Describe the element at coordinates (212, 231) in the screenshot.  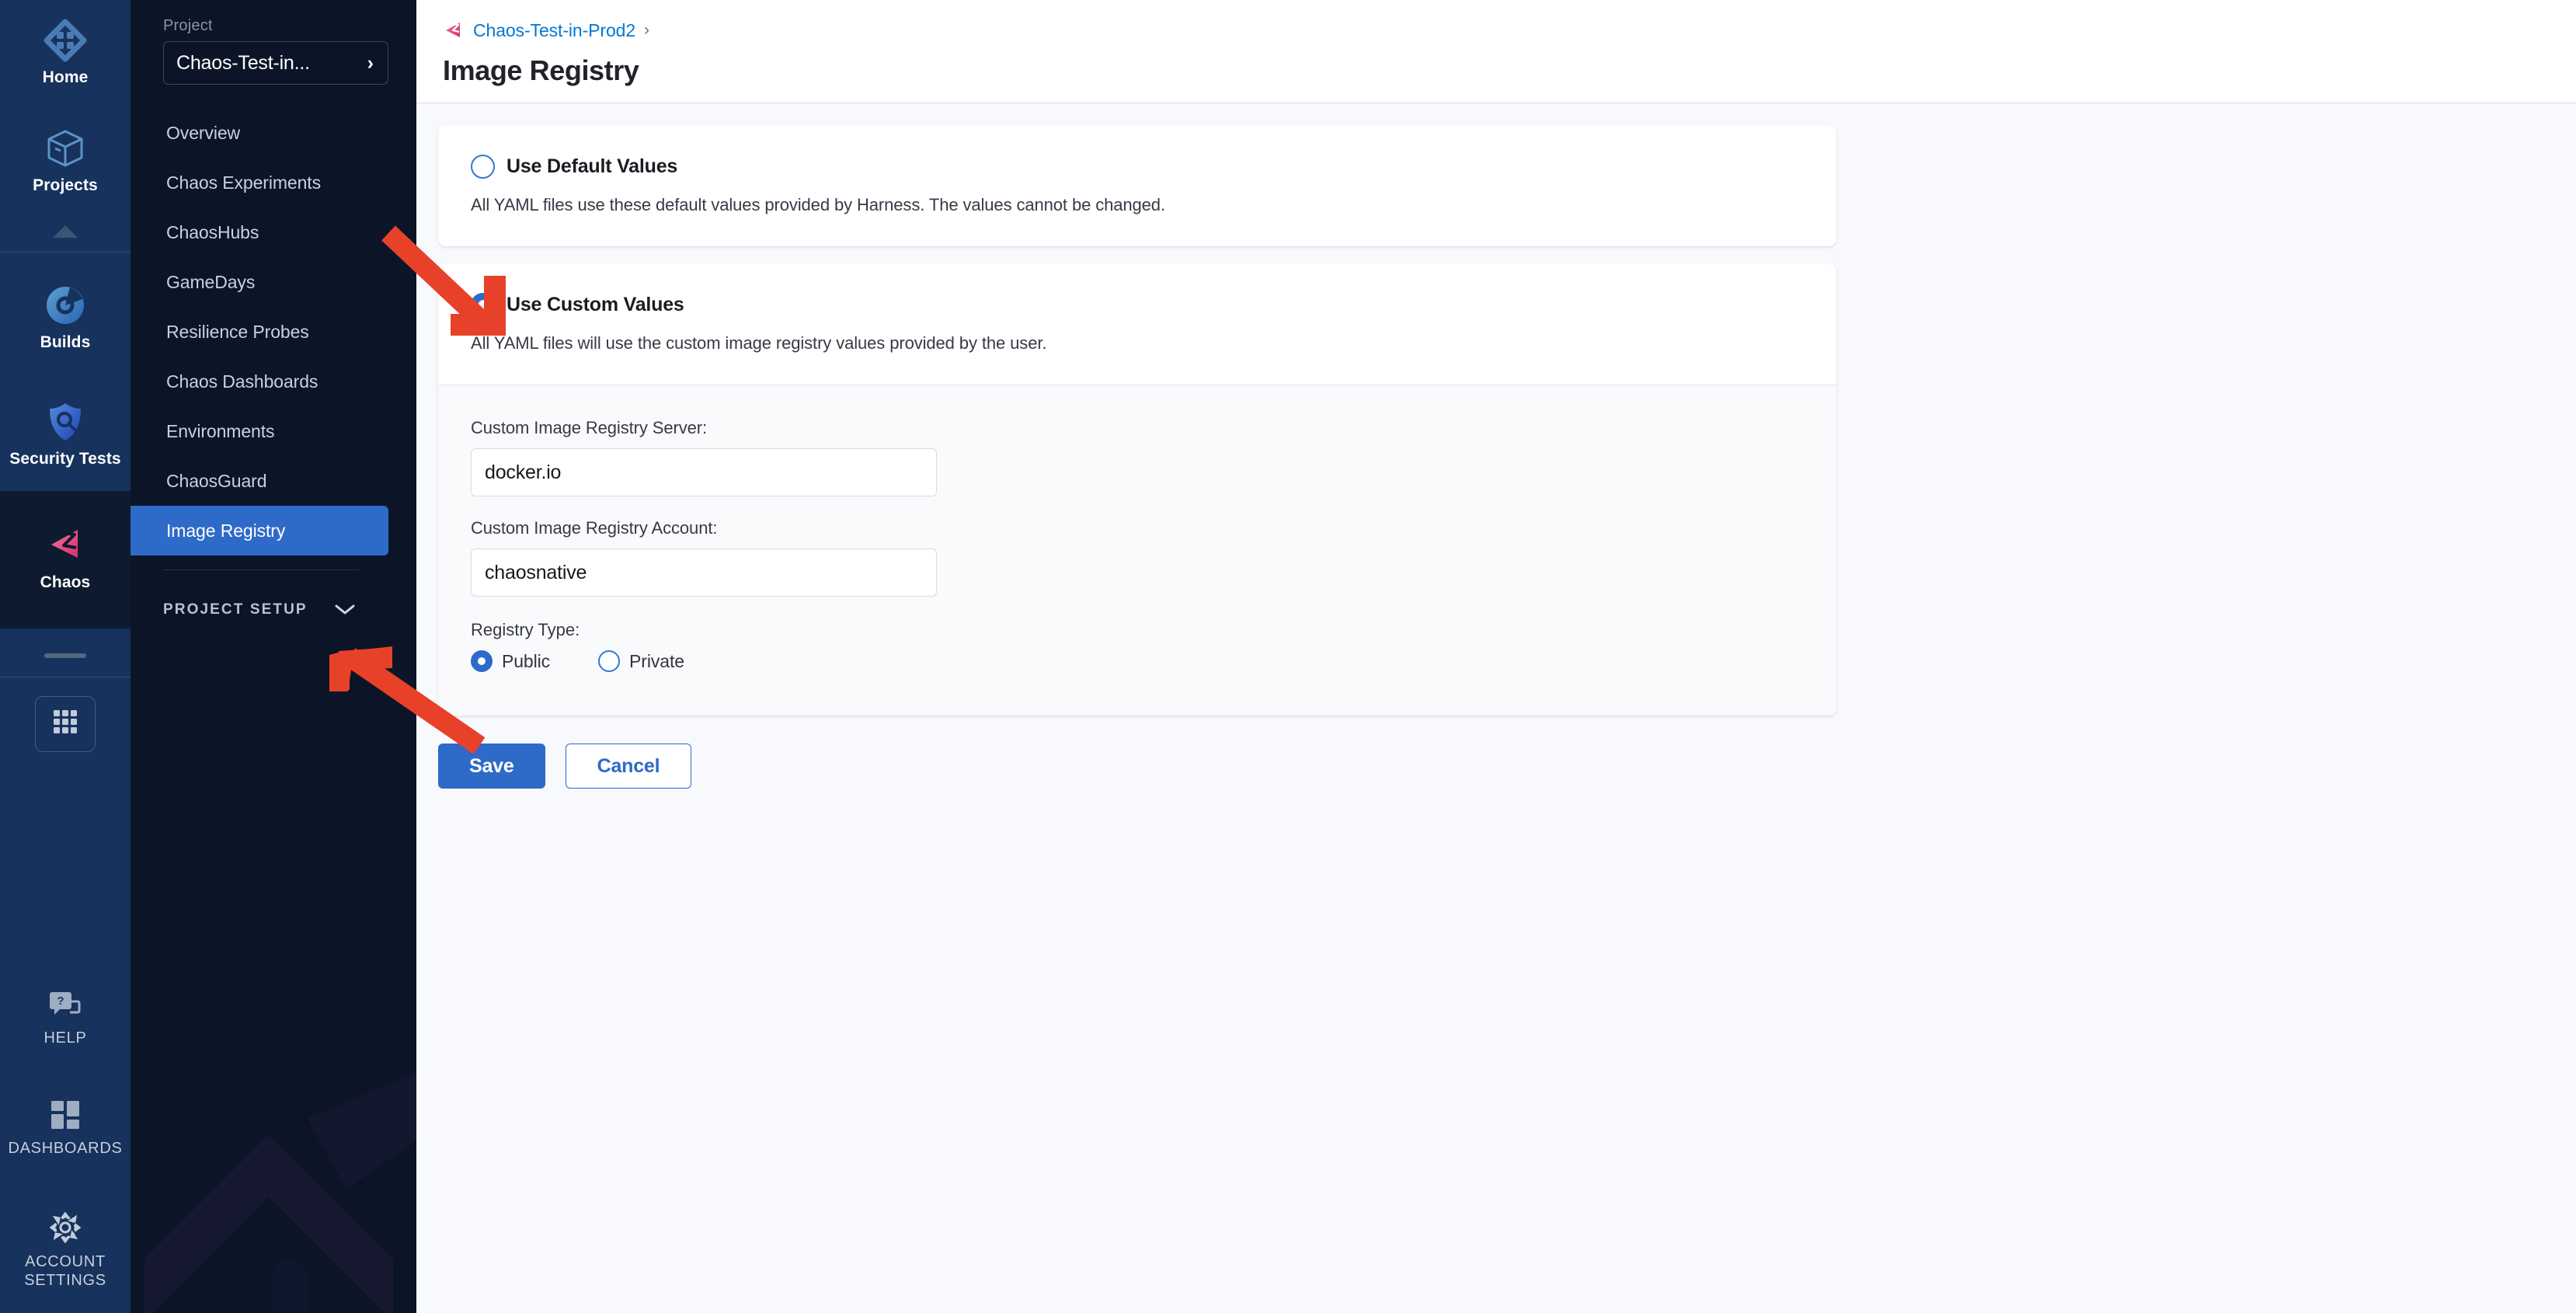
I see `sidebar-item-label: ChaosHubs` at that location.